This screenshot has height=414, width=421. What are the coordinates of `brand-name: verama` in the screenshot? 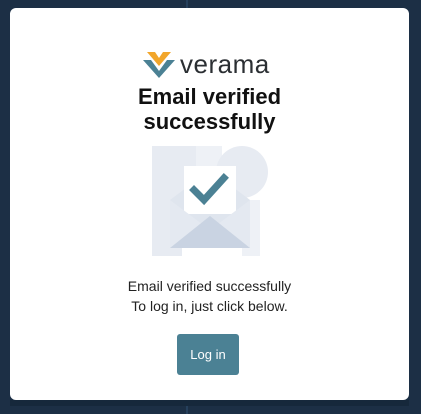 It's located at (225, 64).